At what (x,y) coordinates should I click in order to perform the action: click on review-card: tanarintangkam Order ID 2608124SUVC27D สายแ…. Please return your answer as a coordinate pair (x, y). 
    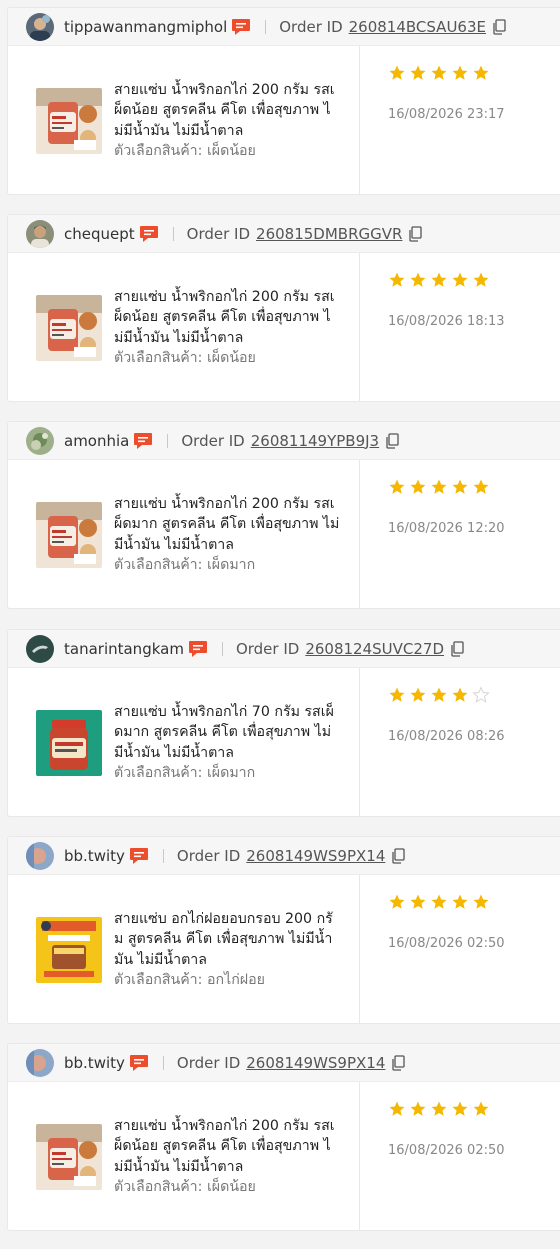
    Looking at the image, I should click on (283, 723).